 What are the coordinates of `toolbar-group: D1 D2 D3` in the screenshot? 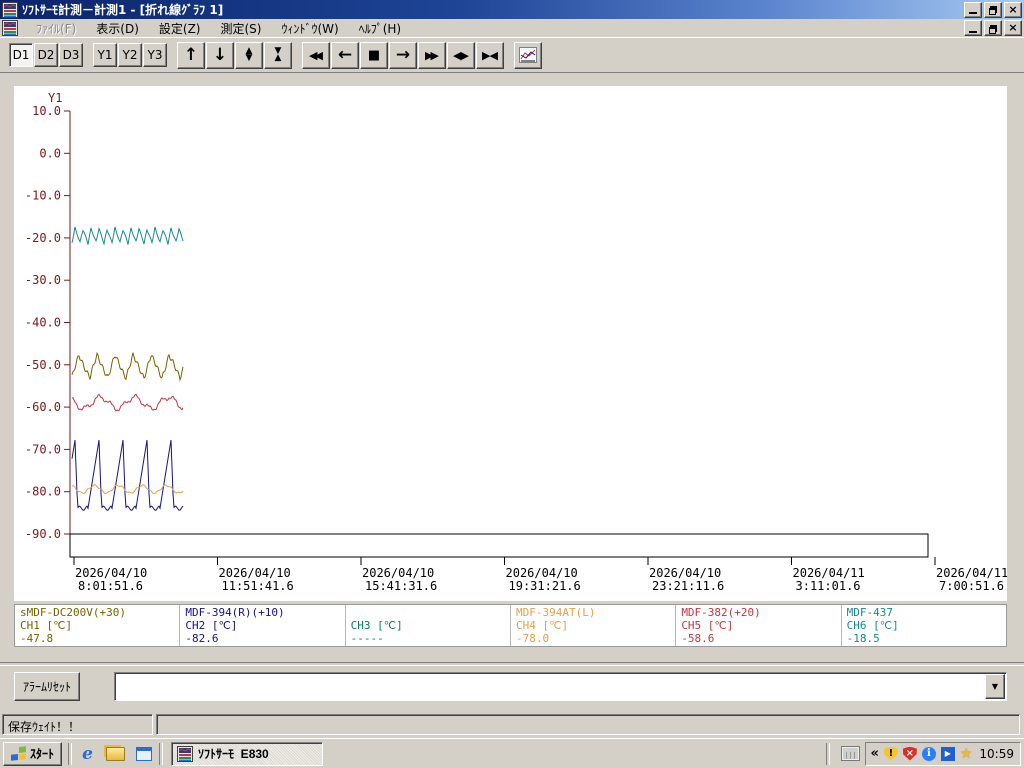 It's located at (46, 55).